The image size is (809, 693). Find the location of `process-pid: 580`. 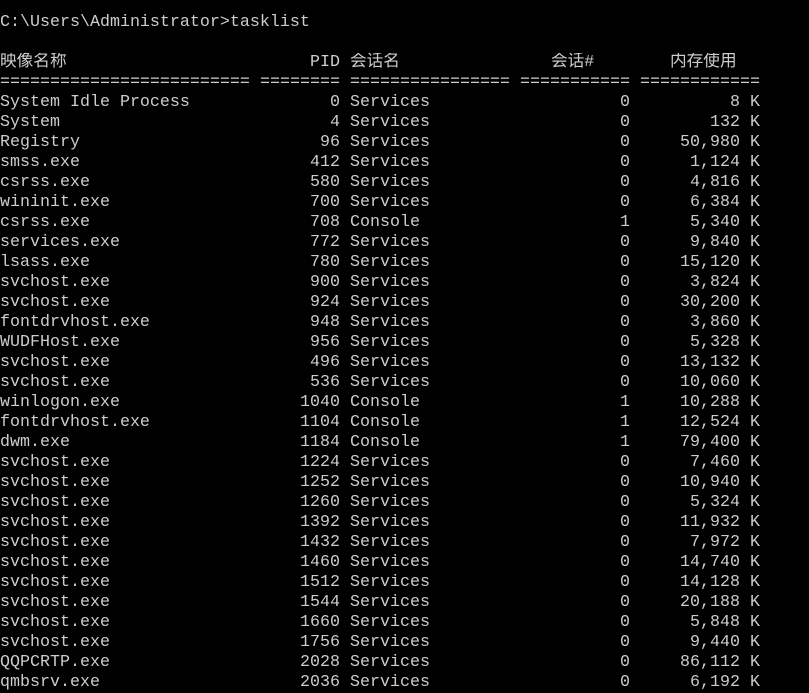

process-pid: 580 is located at coordinates (325, 182).